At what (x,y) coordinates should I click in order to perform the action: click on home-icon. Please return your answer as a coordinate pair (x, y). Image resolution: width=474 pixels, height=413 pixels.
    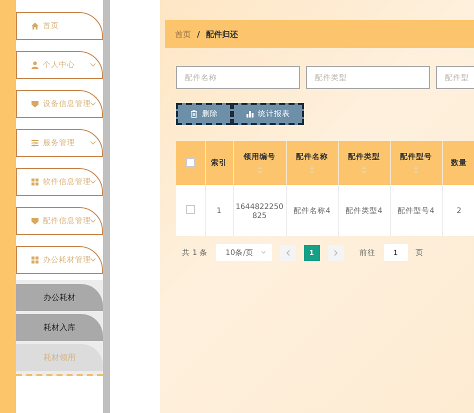
    Looking at the image, I should click on (35, 26).